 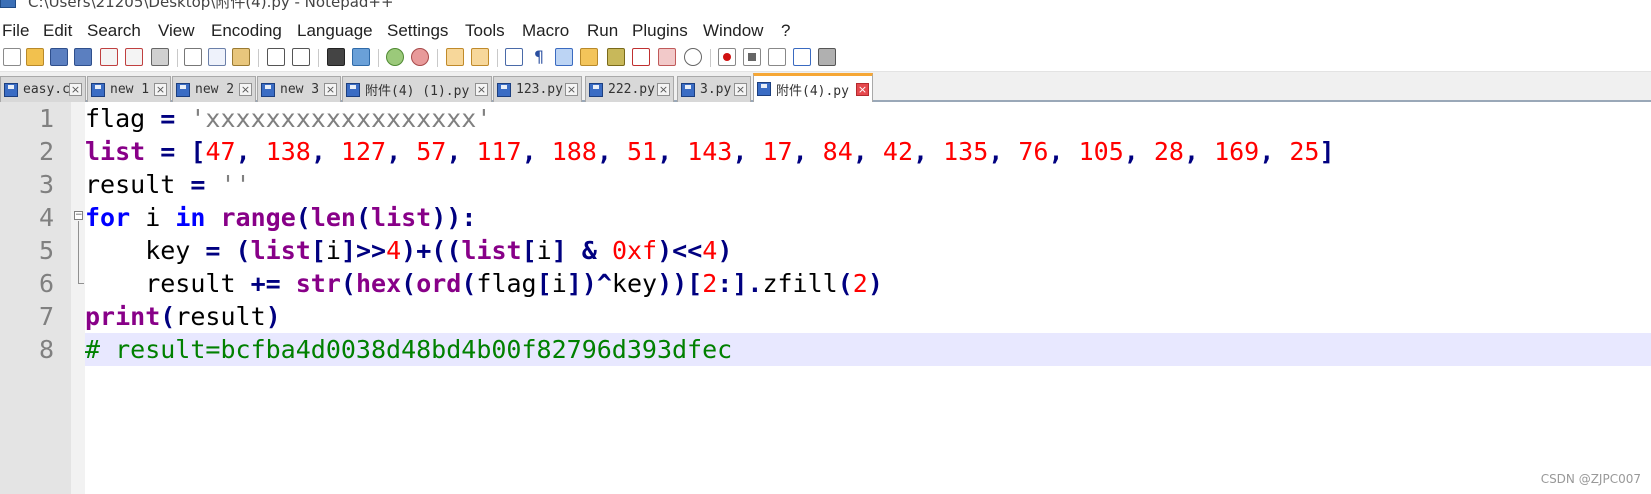 What do you see at coordinates (12, 57) in the screenshot?
I see `new-file-icon` at bounding box center [12, 57].